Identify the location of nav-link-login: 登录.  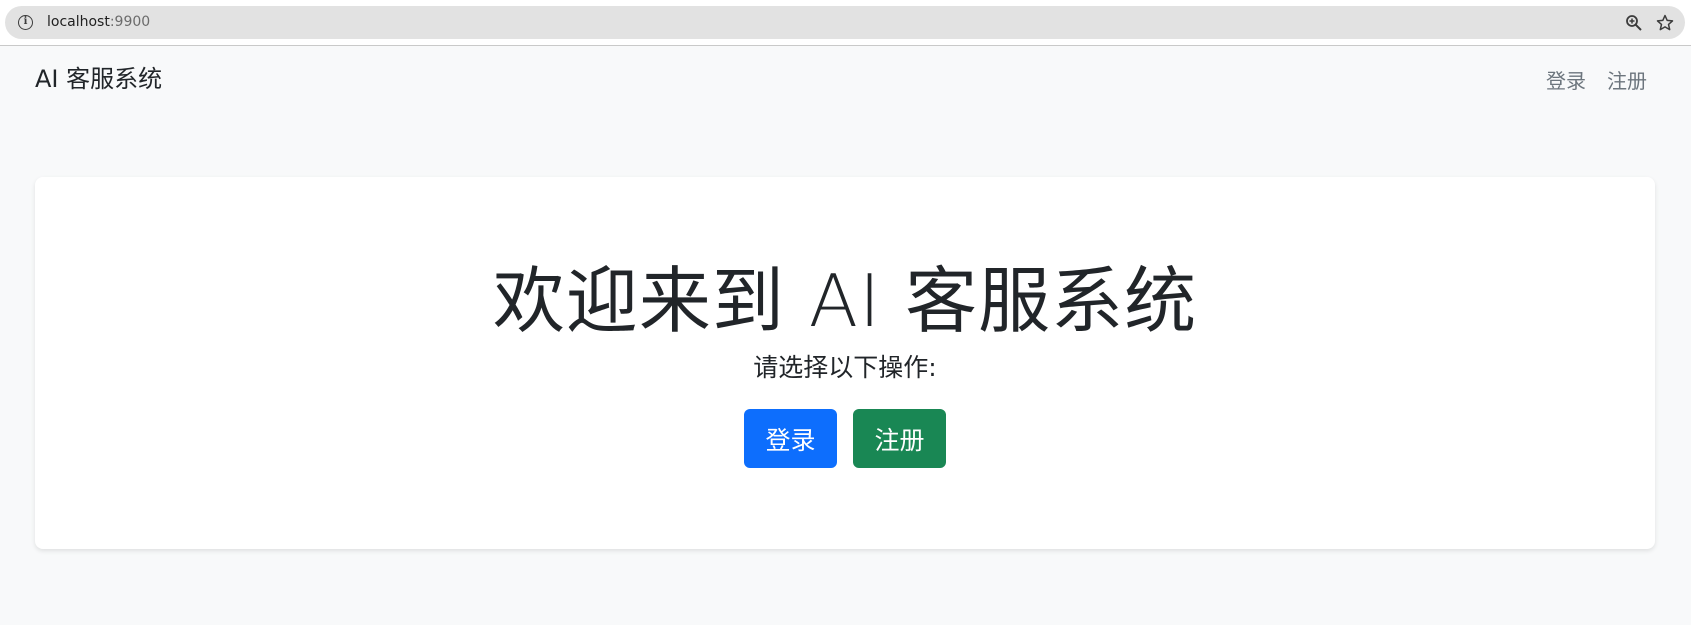
(1566, 81).